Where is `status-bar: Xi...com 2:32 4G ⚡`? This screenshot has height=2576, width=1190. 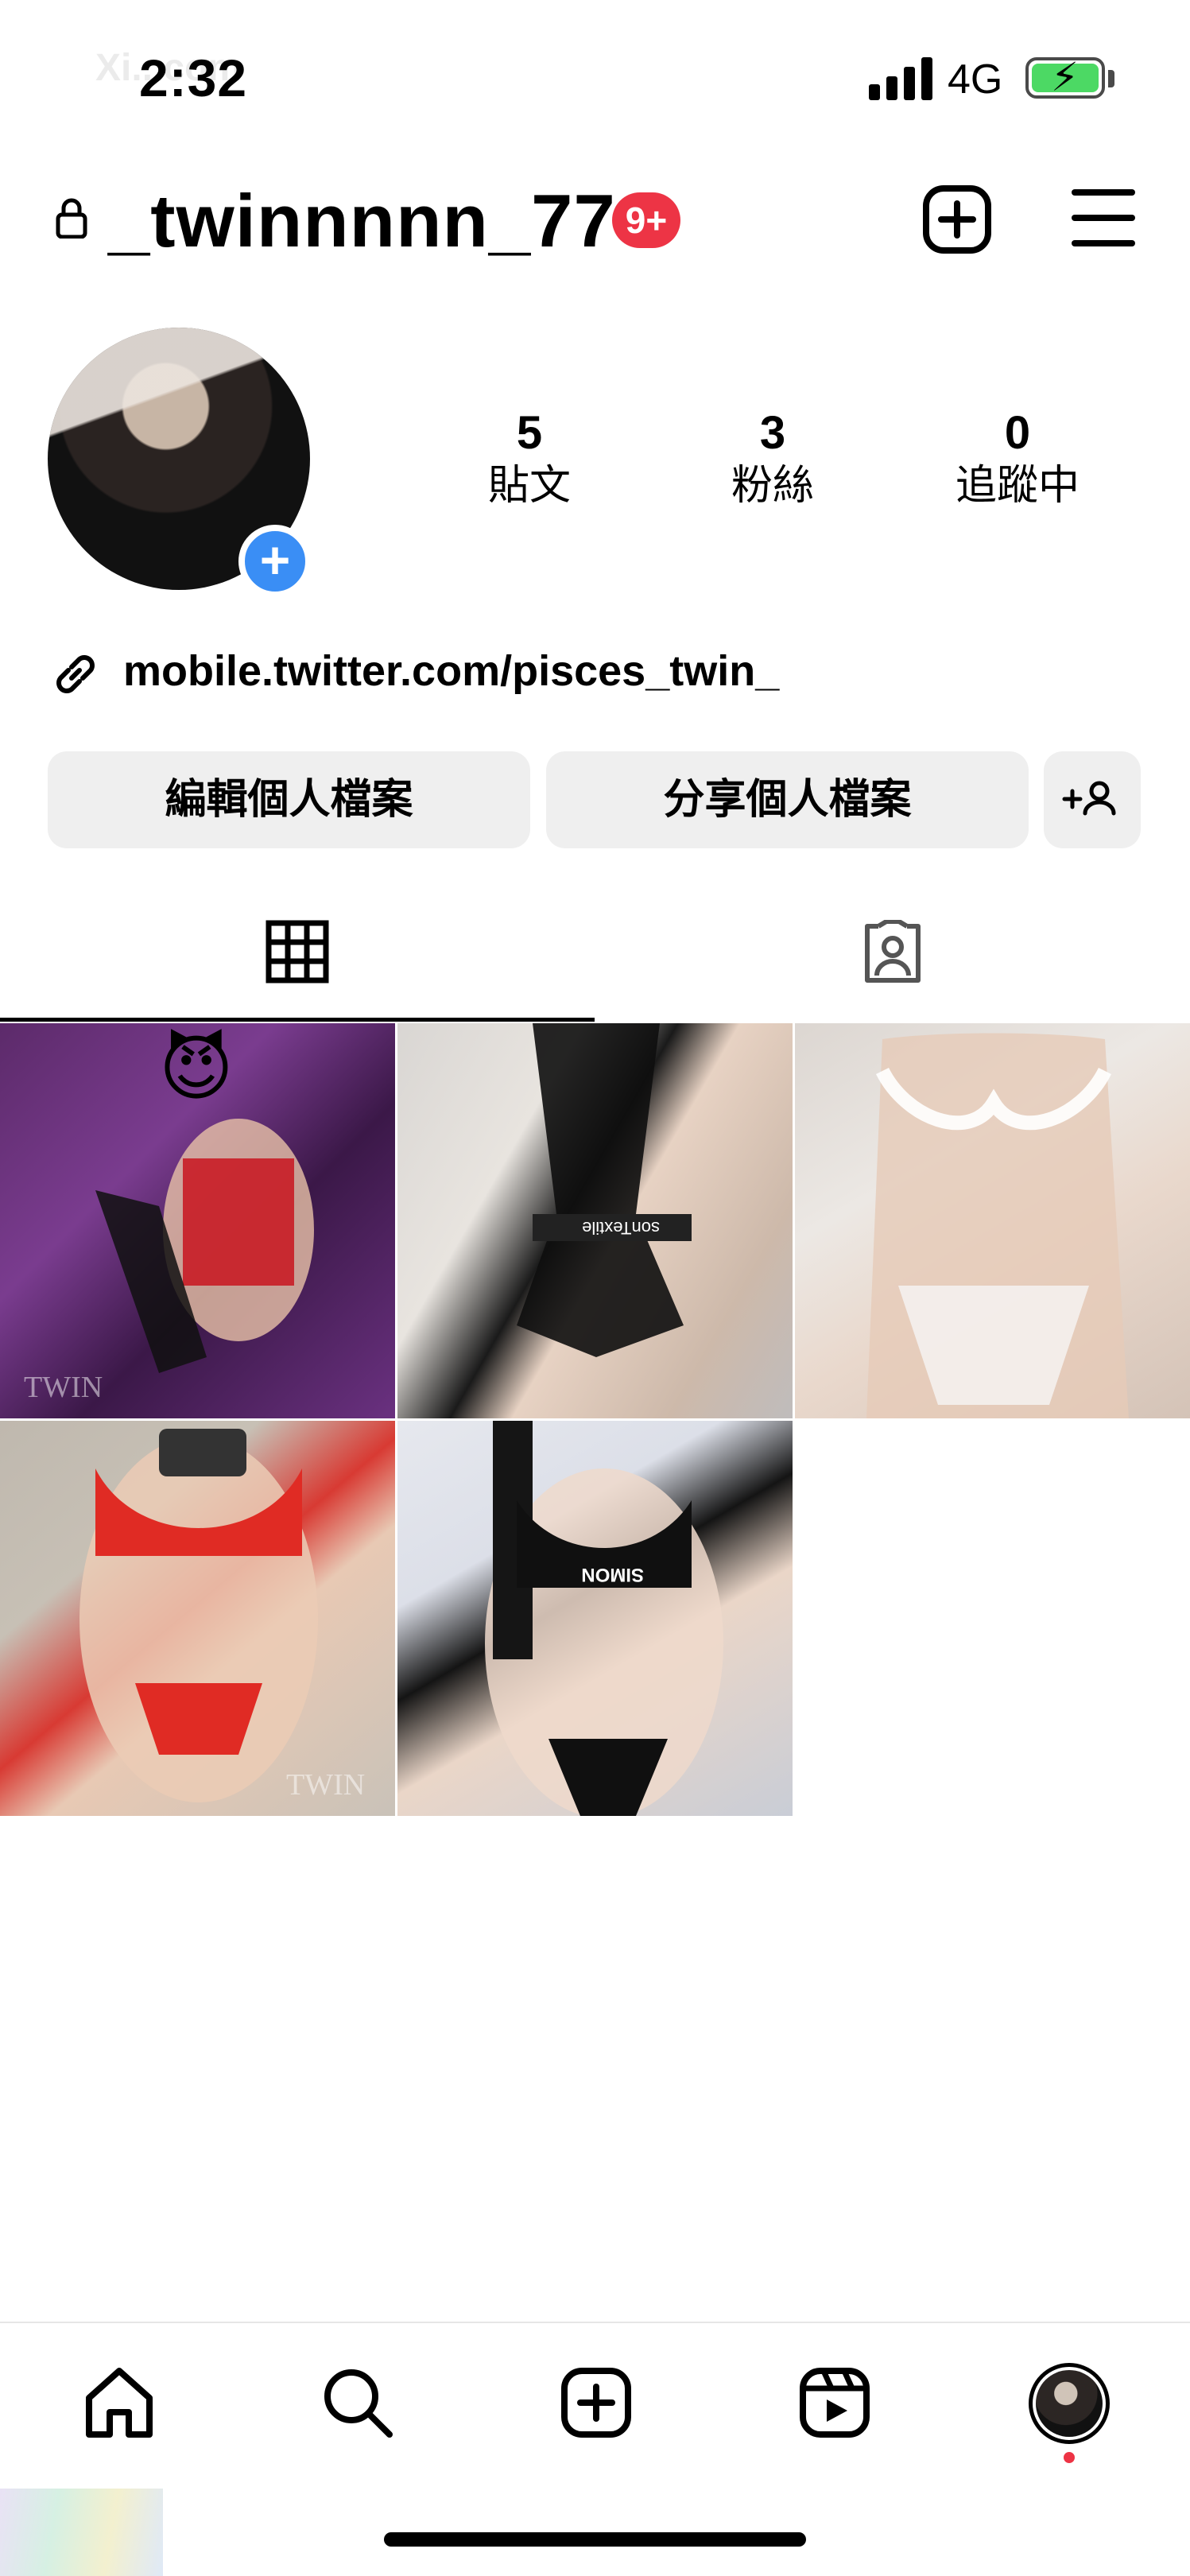 status-bar: Xi...com 2:32 4G ⚡ is located at coordinates (595, 76).